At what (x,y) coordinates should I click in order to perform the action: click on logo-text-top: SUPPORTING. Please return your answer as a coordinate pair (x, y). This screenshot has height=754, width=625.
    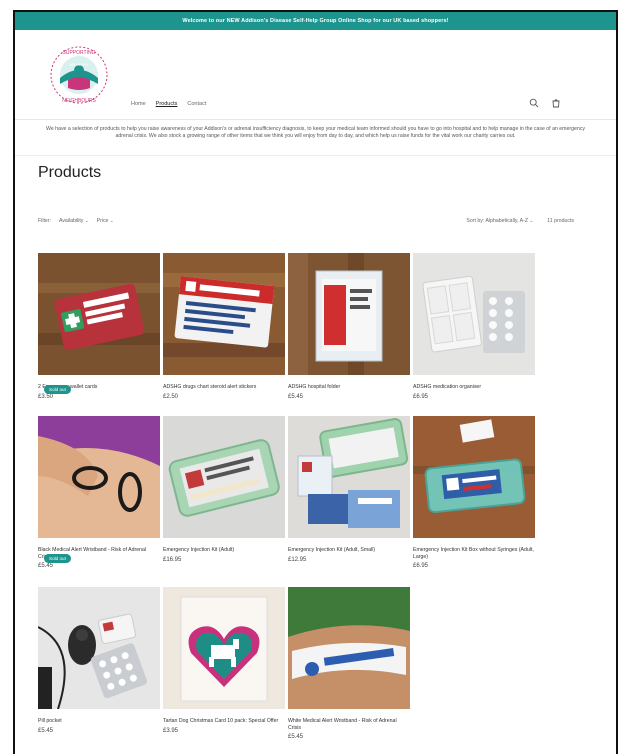
    Looking at the image, I should click on (79, 53).